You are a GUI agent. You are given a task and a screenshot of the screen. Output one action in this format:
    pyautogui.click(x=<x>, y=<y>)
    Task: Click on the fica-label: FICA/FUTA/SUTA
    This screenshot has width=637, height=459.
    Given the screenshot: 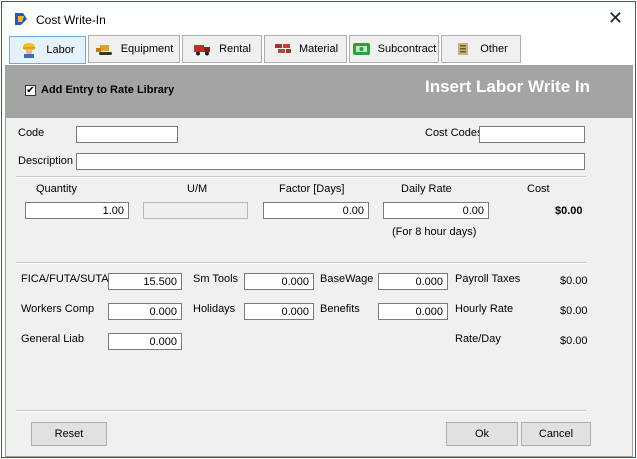 What is the action you would take?
    pyautogui.click(x=65, y=279)
    